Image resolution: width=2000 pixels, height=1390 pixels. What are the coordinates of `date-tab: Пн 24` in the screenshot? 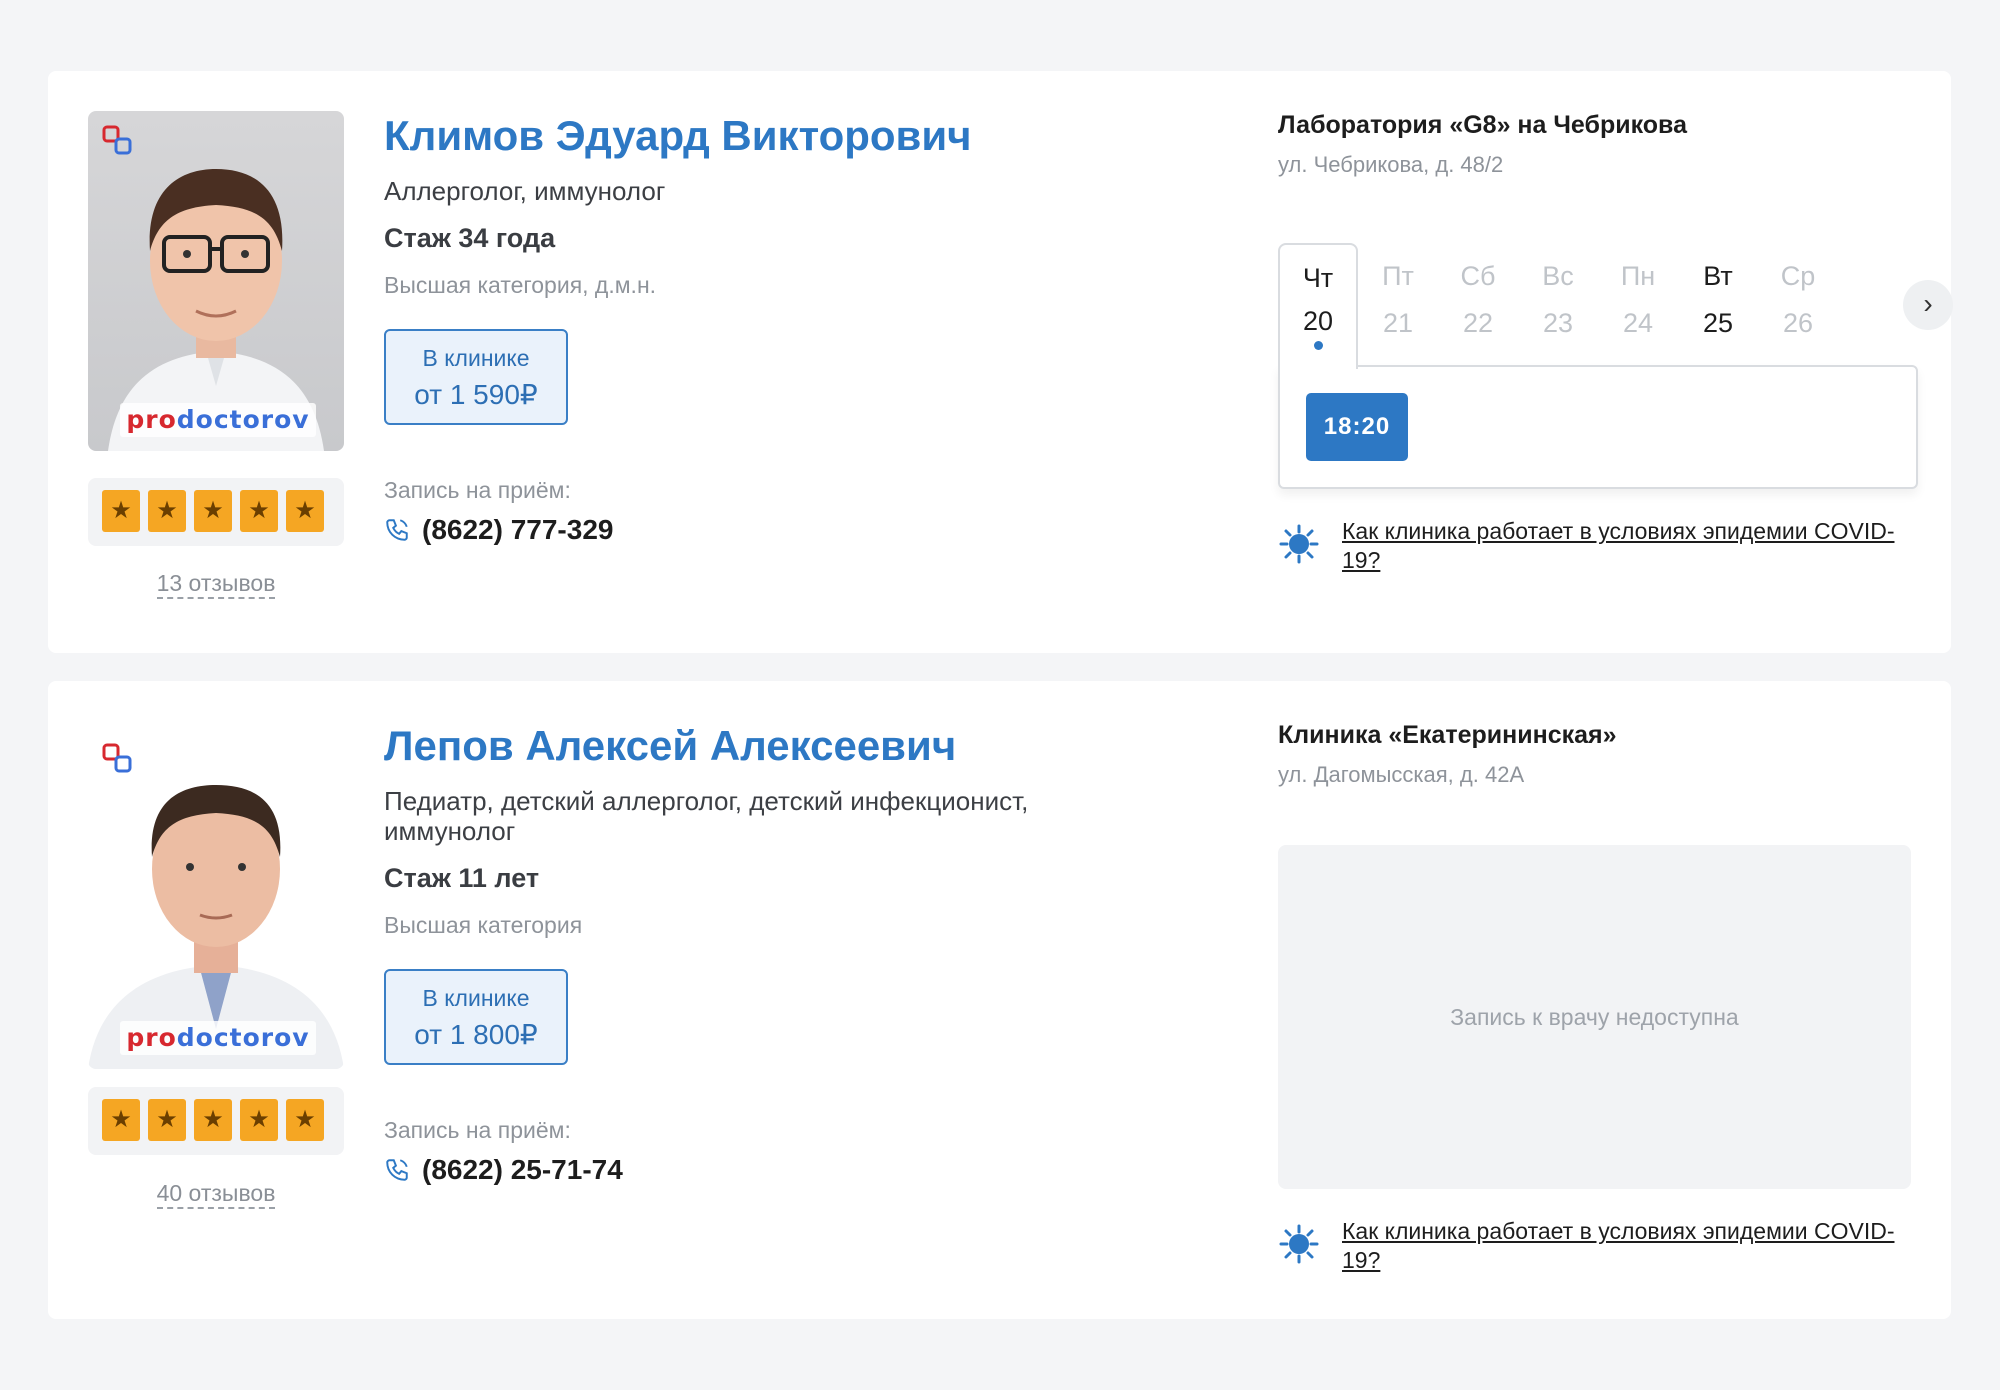 It's located at (1638, 305).